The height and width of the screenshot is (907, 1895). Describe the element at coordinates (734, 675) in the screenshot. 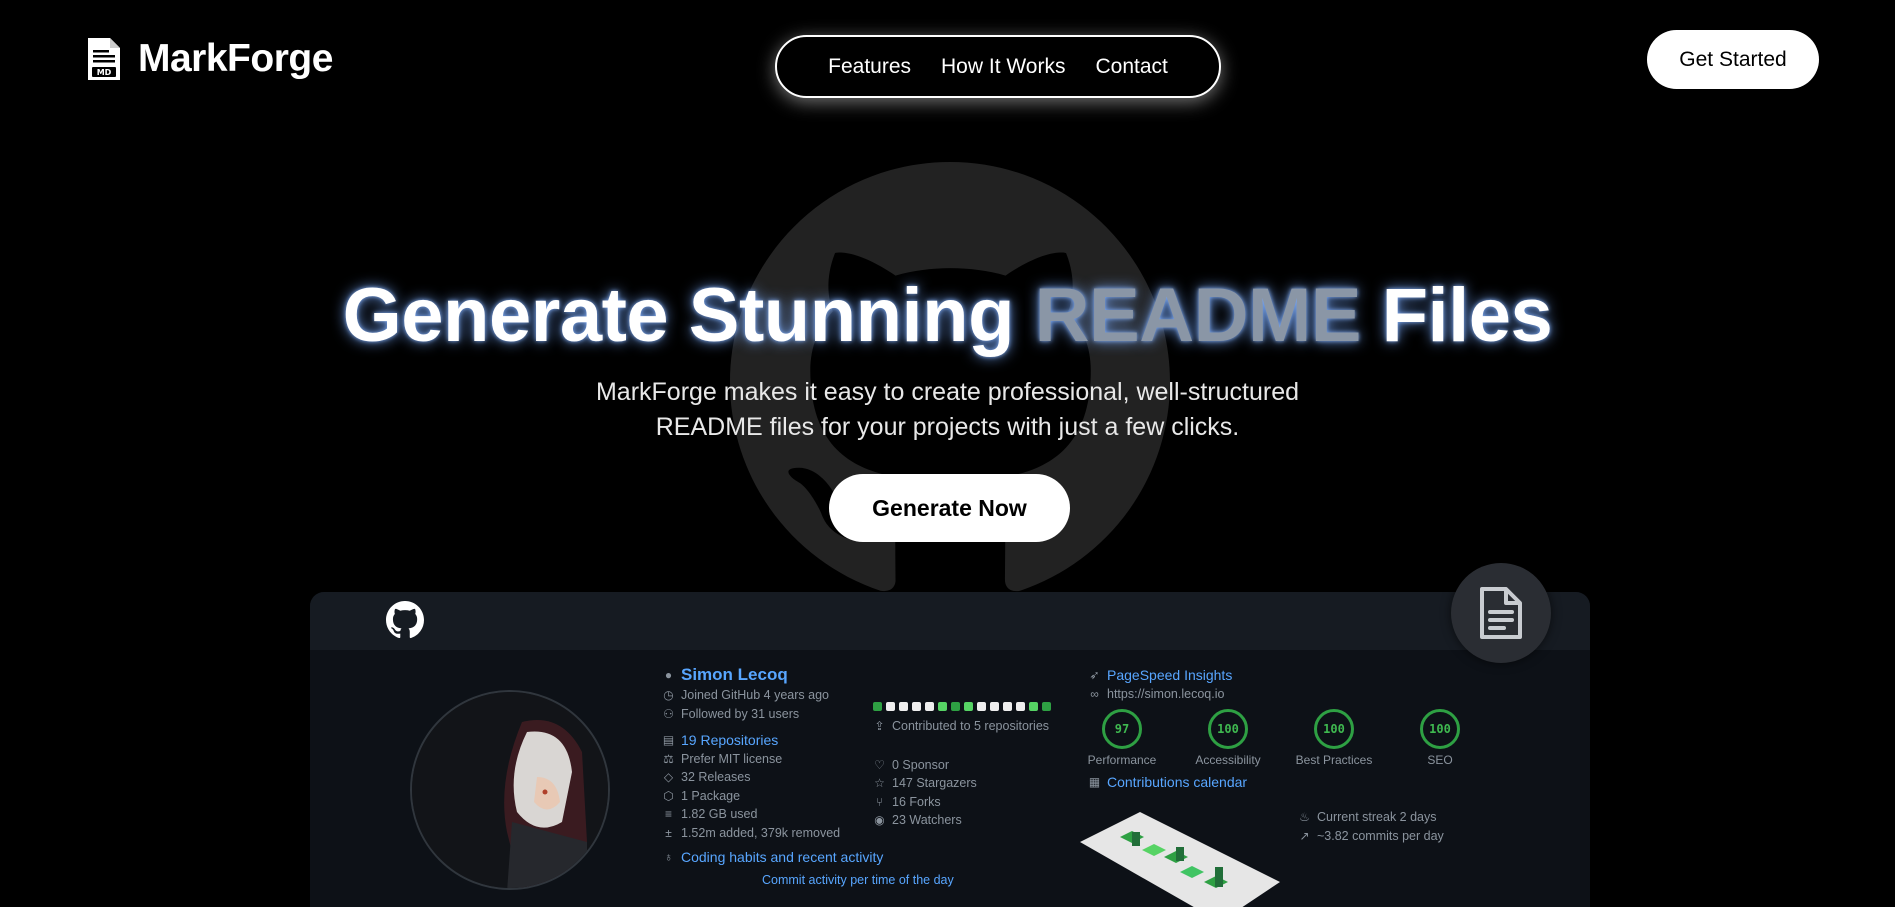

I see `profile-name: Simon Lecoq` at that location.